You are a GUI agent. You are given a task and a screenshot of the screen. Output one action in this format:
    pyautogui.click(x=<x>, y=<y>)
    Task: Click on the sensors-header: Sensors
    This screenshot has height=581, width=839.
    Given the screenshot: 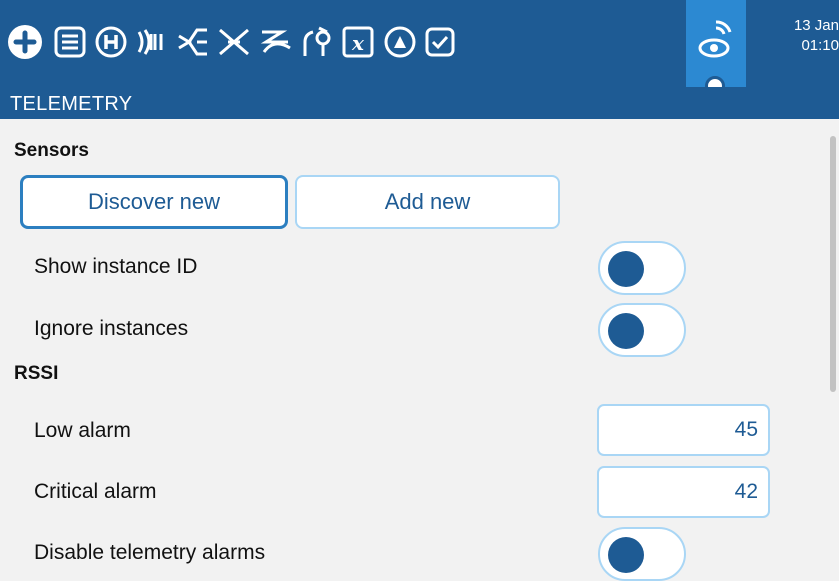 What is the action you would take?
    pyautogui.click(x=51, y=150)
    